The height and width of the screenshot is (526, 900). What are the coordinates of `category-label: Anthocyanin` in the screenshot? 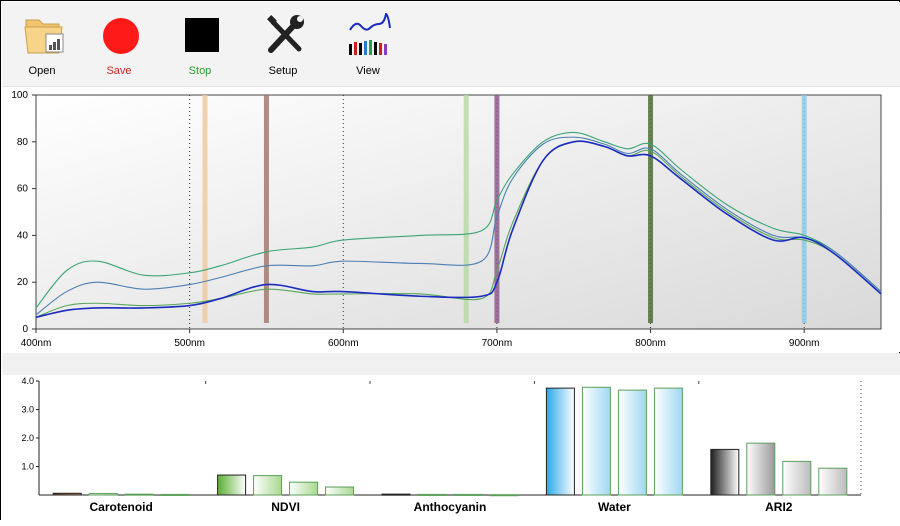 It's located at (450, 507).